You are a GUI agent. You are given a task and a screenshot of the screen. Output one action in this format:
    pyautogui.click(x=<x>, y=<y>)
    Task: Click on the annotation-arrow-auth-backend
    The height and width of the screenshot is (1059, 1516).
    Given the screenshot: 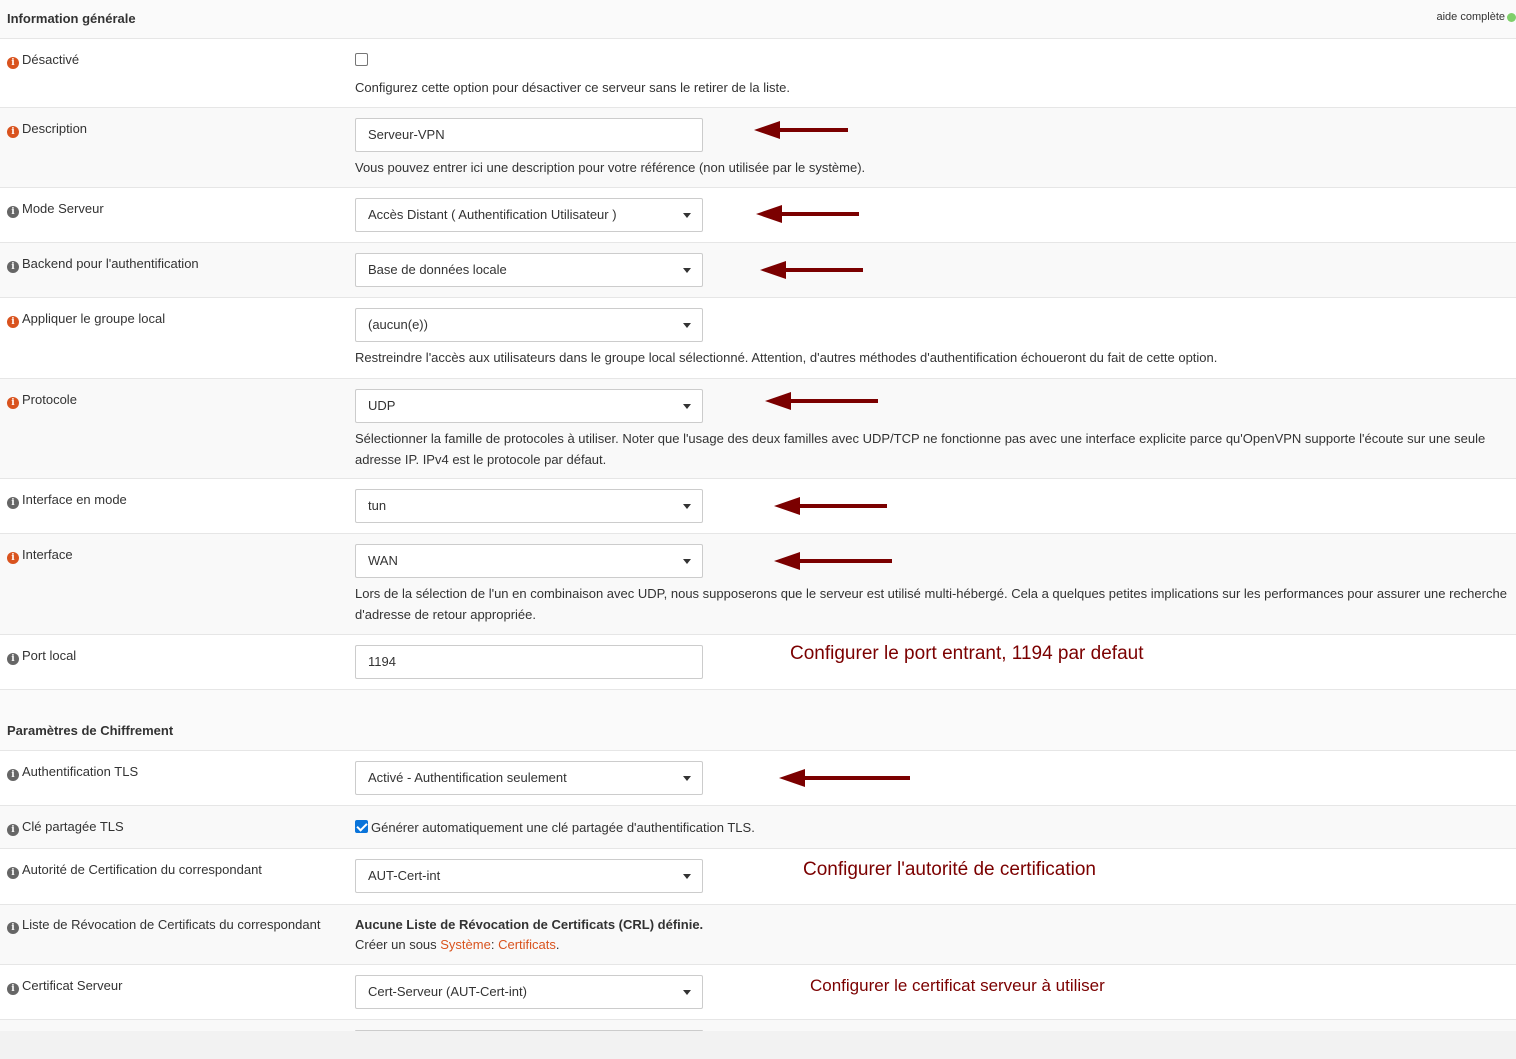 What is the action you would take?
    pyautogui.click(x=811, y=270)
    